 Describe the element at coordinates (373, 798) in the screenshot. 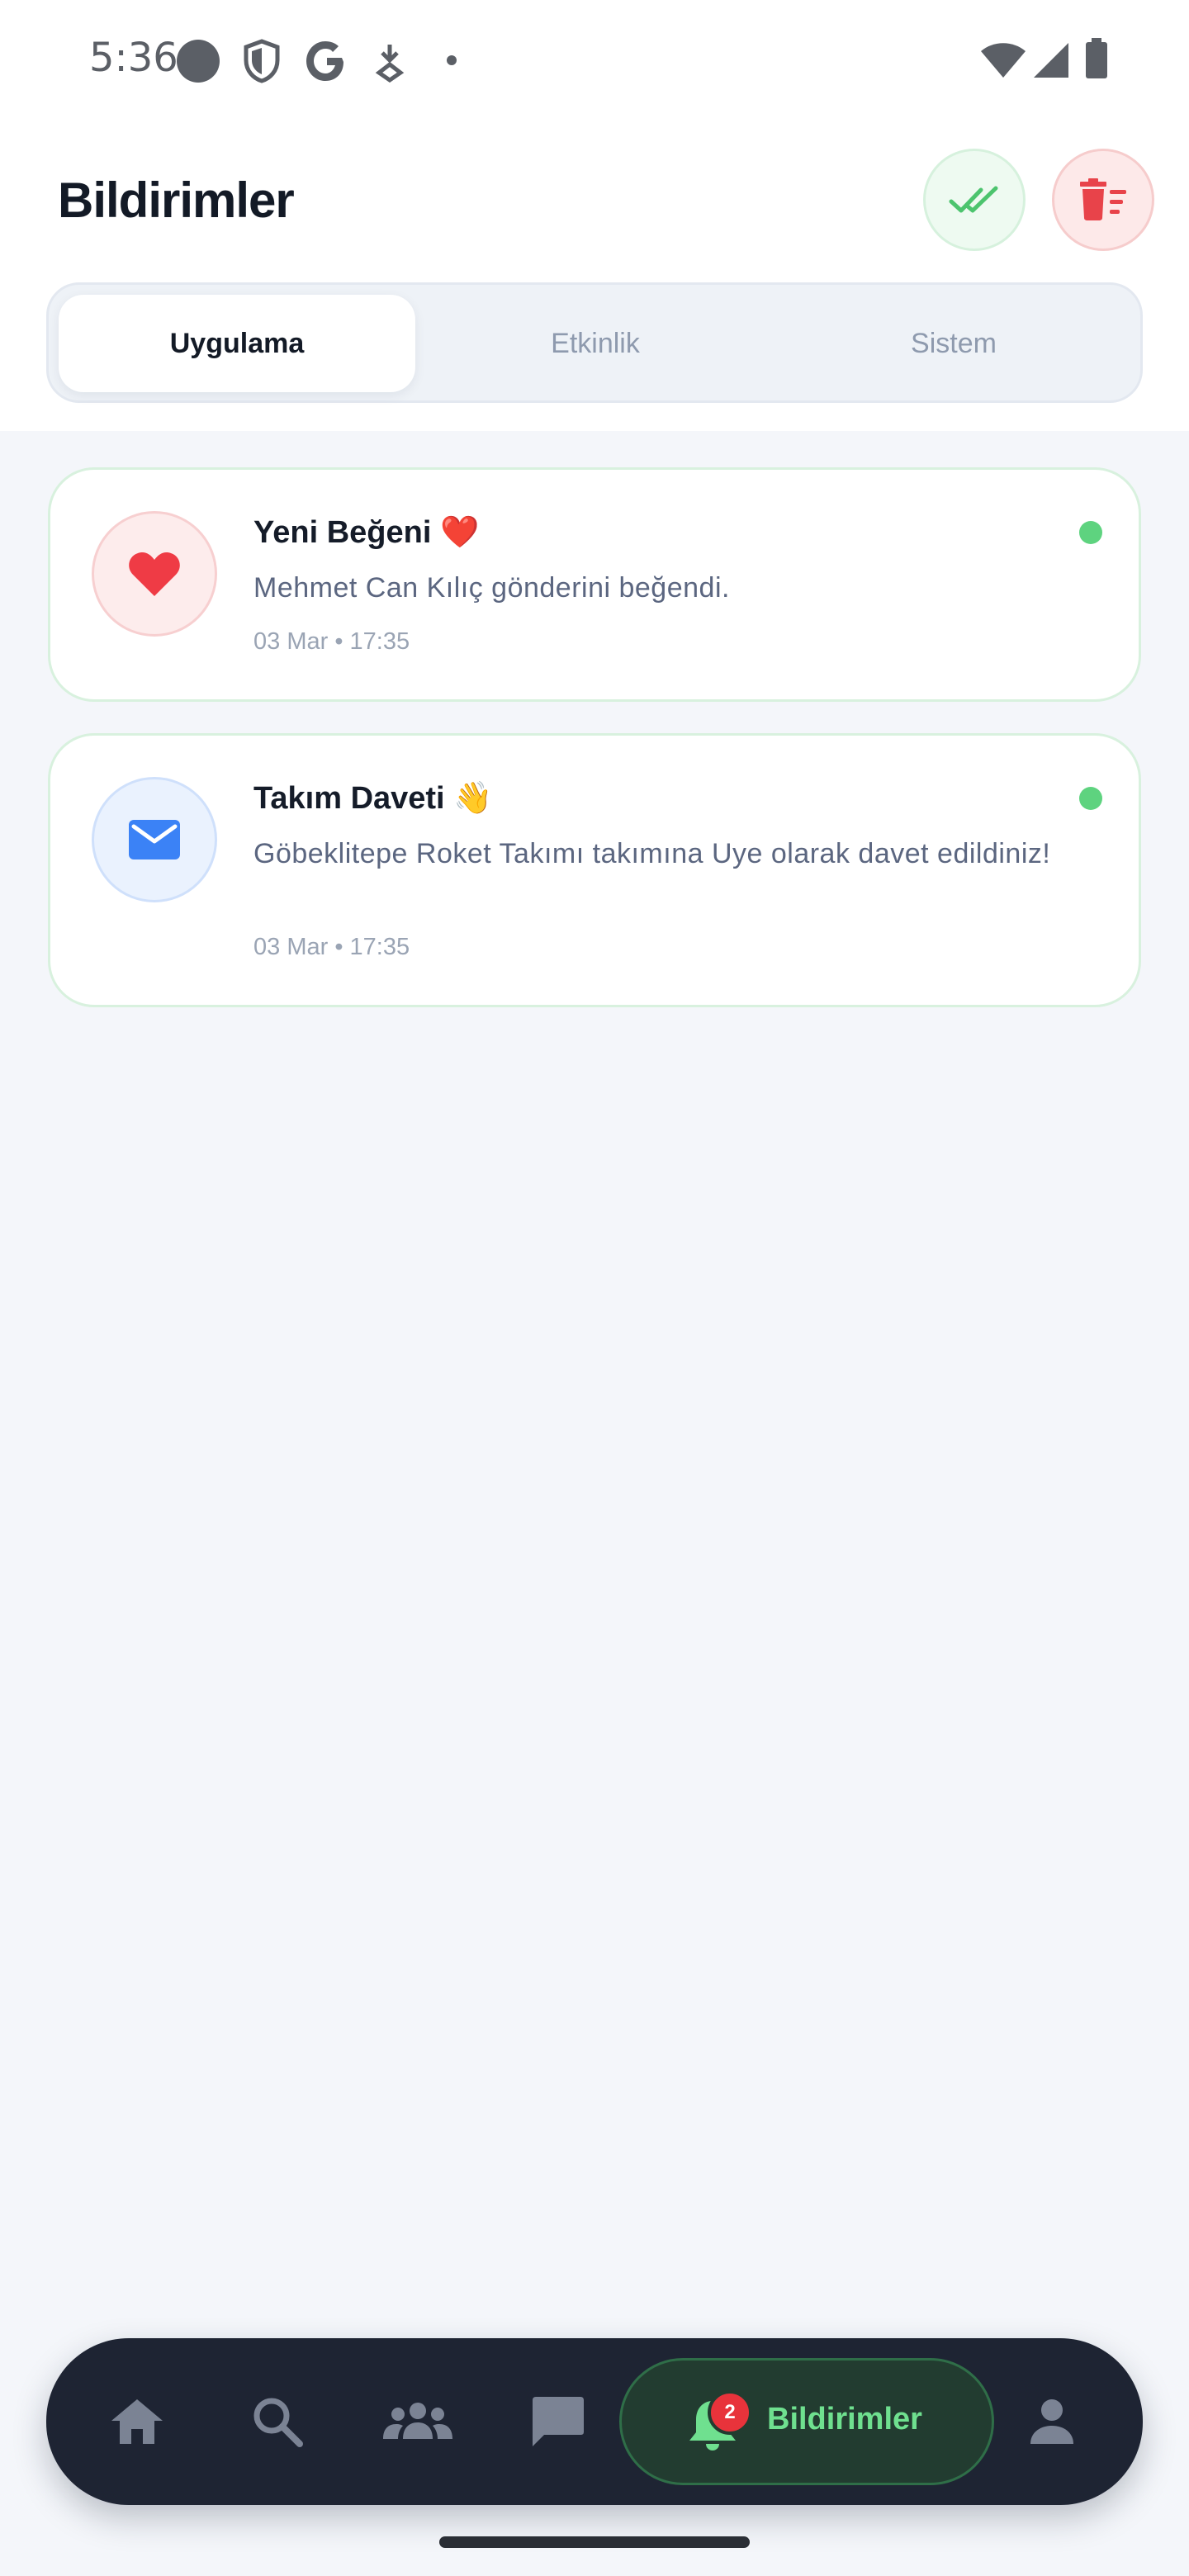

I see `notification-title: Takım Daveti 👋` at that location.